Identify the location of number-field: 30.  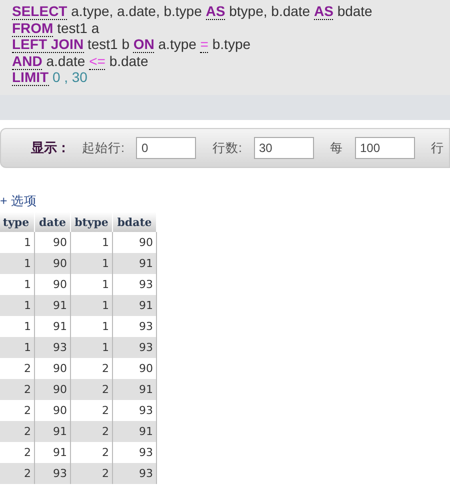
(284, 148).